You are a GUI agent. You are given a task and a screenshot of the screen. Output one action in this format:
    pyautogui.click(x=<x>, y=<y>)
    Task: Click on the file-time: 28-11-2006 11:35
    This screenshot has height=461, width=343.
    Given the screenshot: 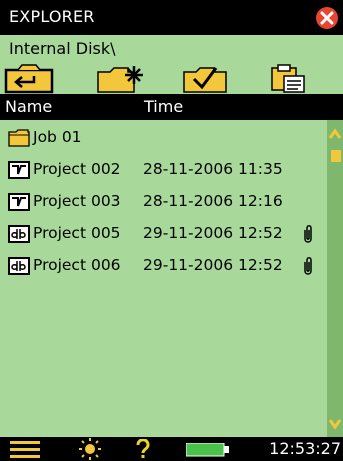 What is the action you would take?
    pyautogui.click(x=213, y=169)
    